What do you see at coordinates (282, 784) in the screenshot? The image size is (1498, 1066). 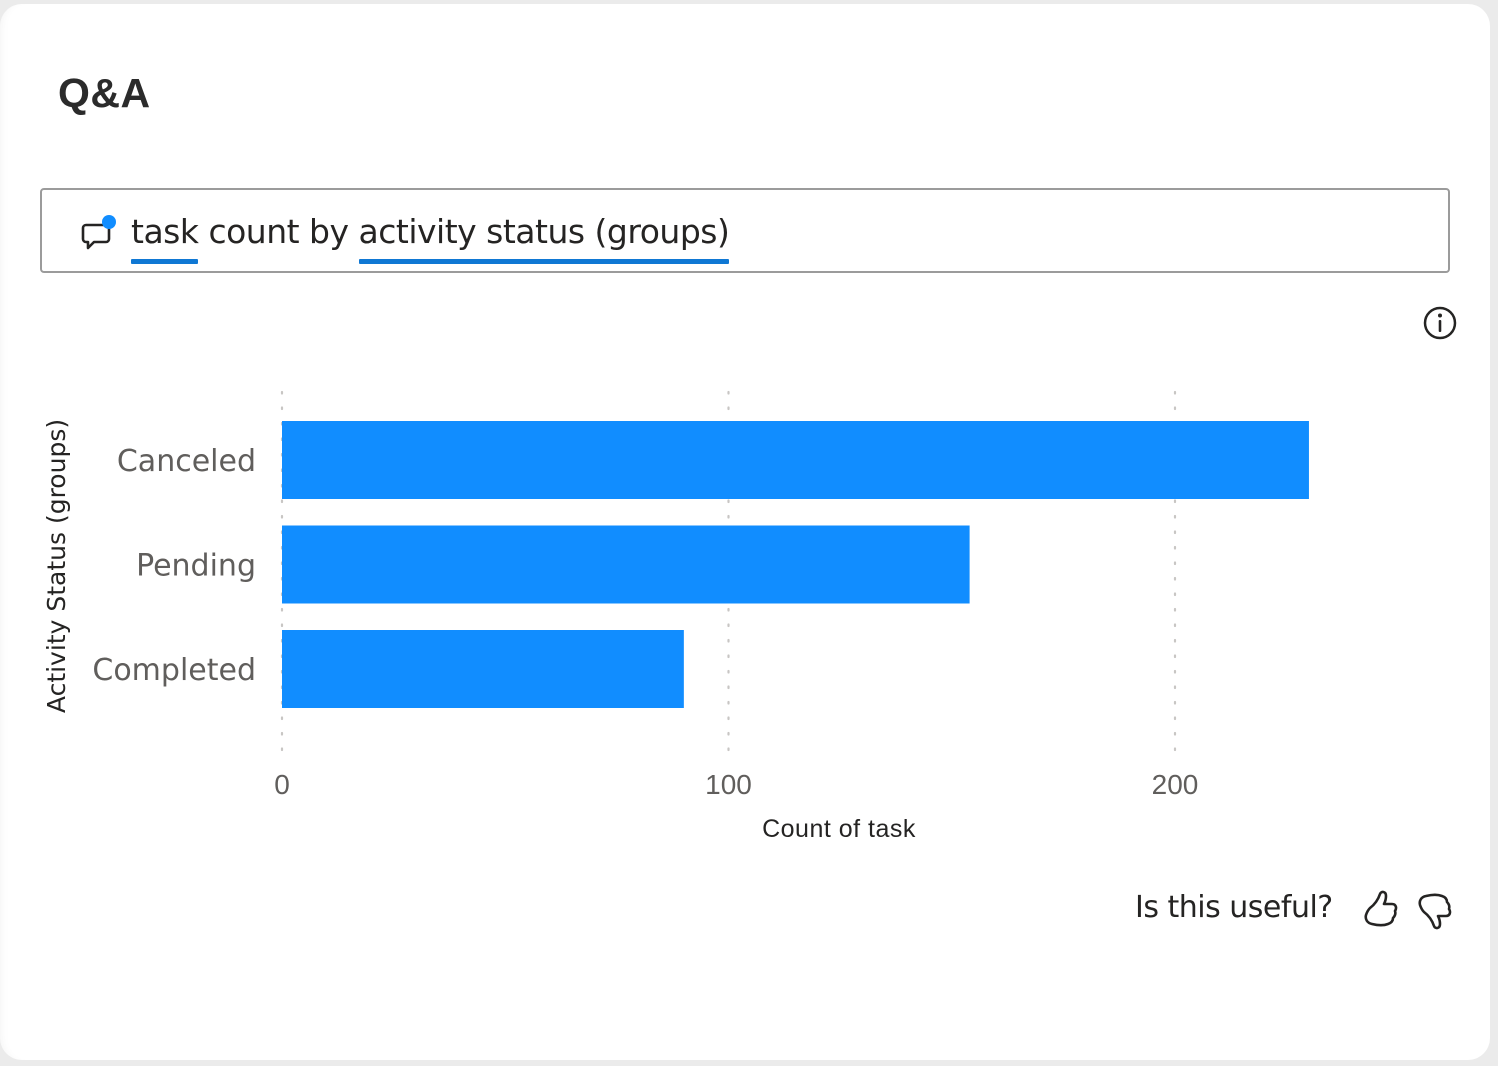 I see `x-tick-label: 0` at bounding box center [282, 784].